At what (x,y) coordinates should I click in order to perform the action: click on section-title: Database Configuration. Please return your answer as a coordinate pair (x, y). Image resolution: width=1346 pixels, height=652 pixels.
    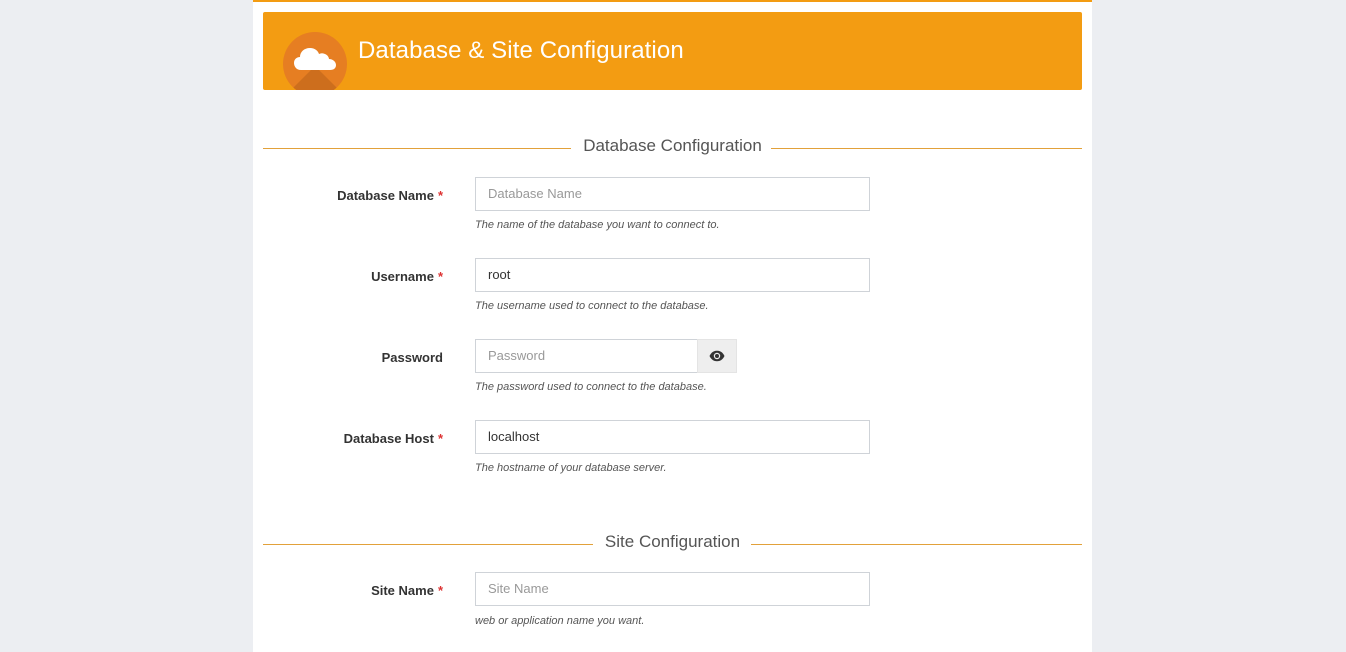
    Looking at the image, I should click on (672, 145).